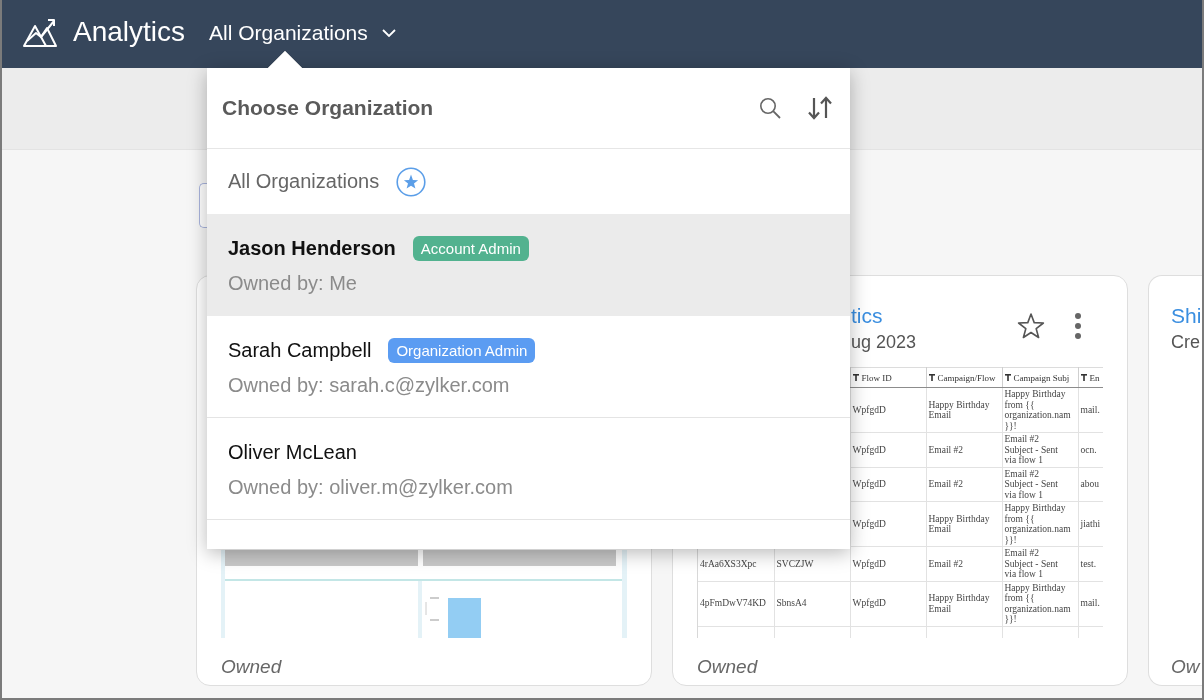 This screenshot has height=700, width=1204. What do you see at coordinates (1175, 480) in the screenshot?
I see `report-card: Shi Cre Ow` at bounding box center [1175, 480].